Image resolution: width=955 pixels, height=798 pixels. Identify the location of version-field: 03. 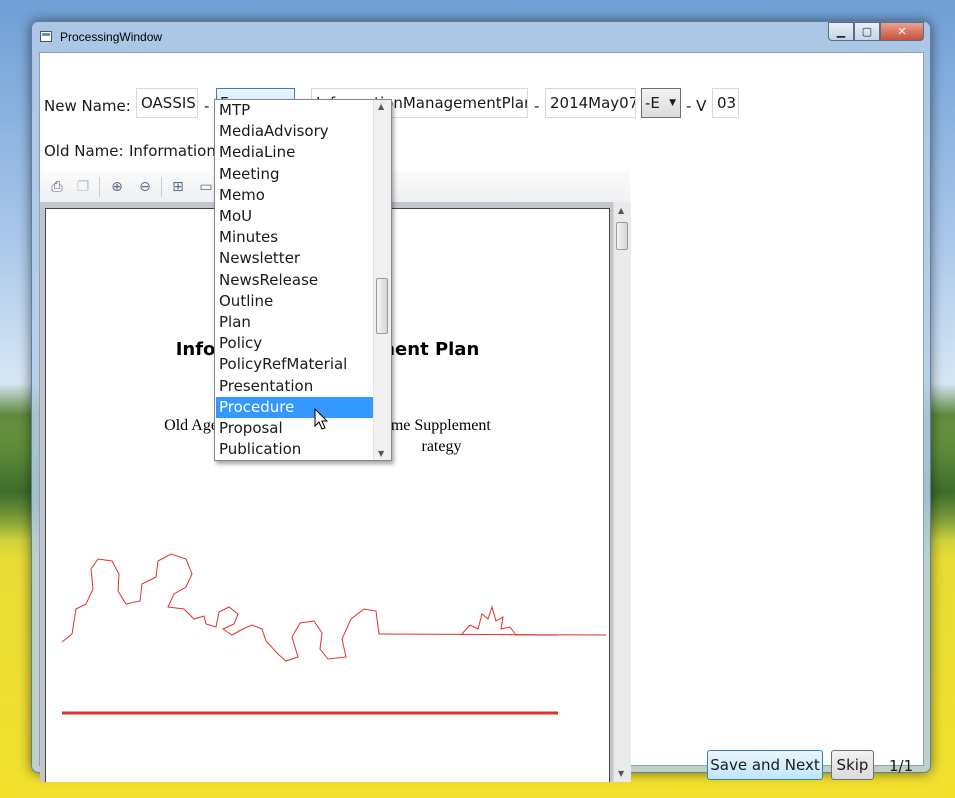
(725, 103).